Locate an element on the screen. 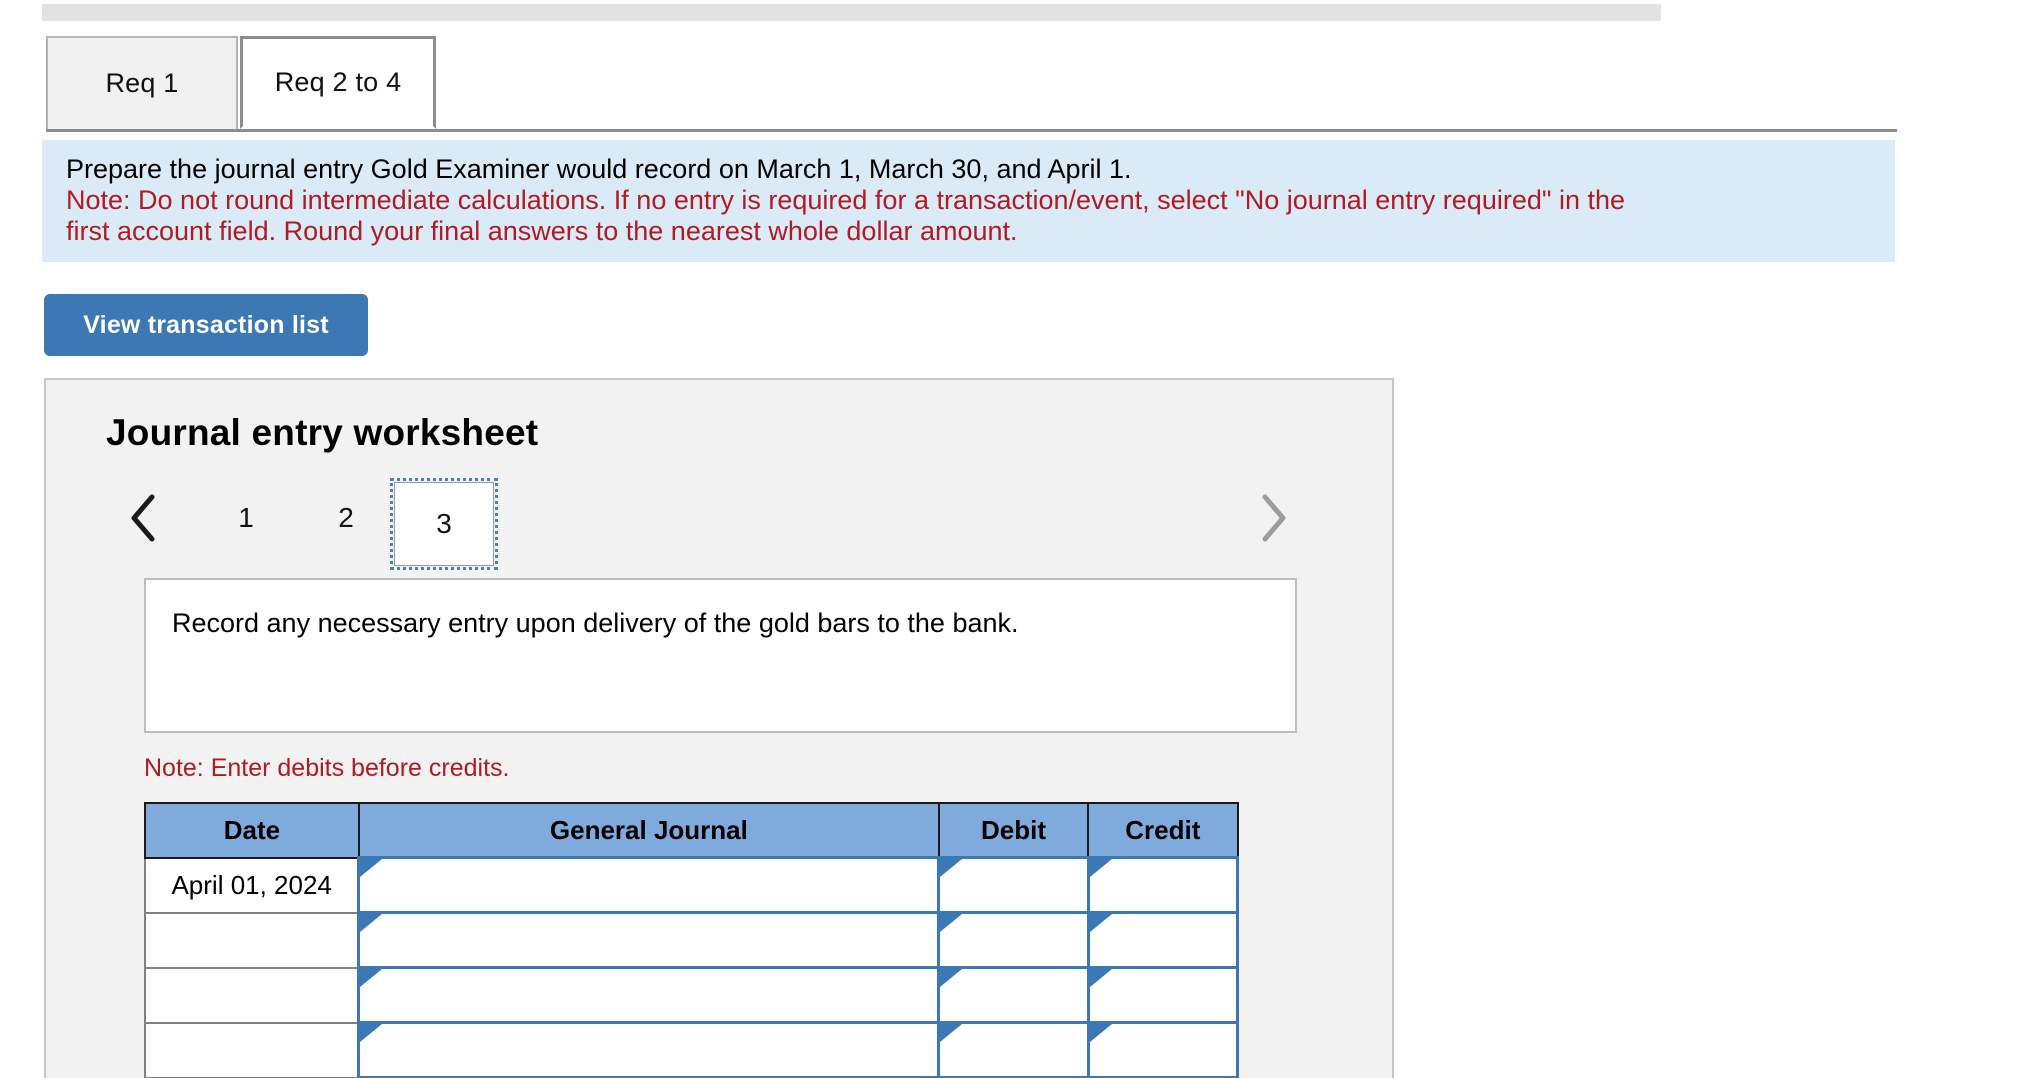  worksheet-page-1: 1 is located at coordinates (246, 518).